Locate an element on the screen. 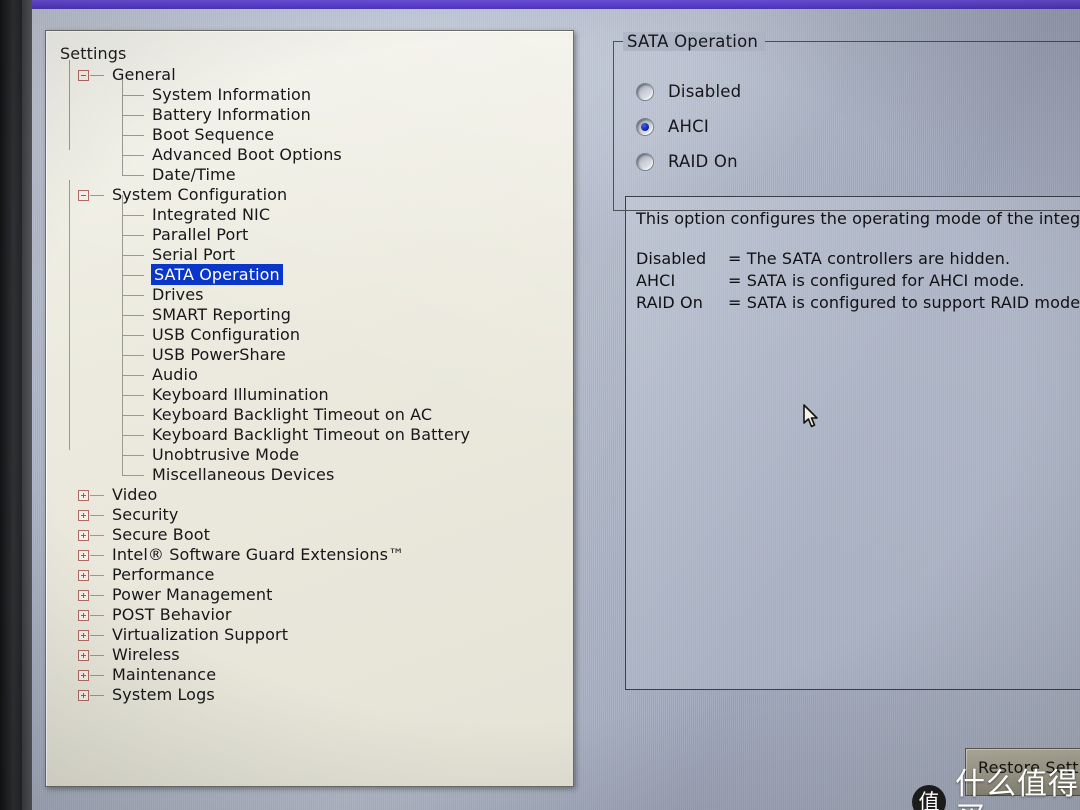  tree-item-label: USB Configuration is located at coordinates (226, 334).